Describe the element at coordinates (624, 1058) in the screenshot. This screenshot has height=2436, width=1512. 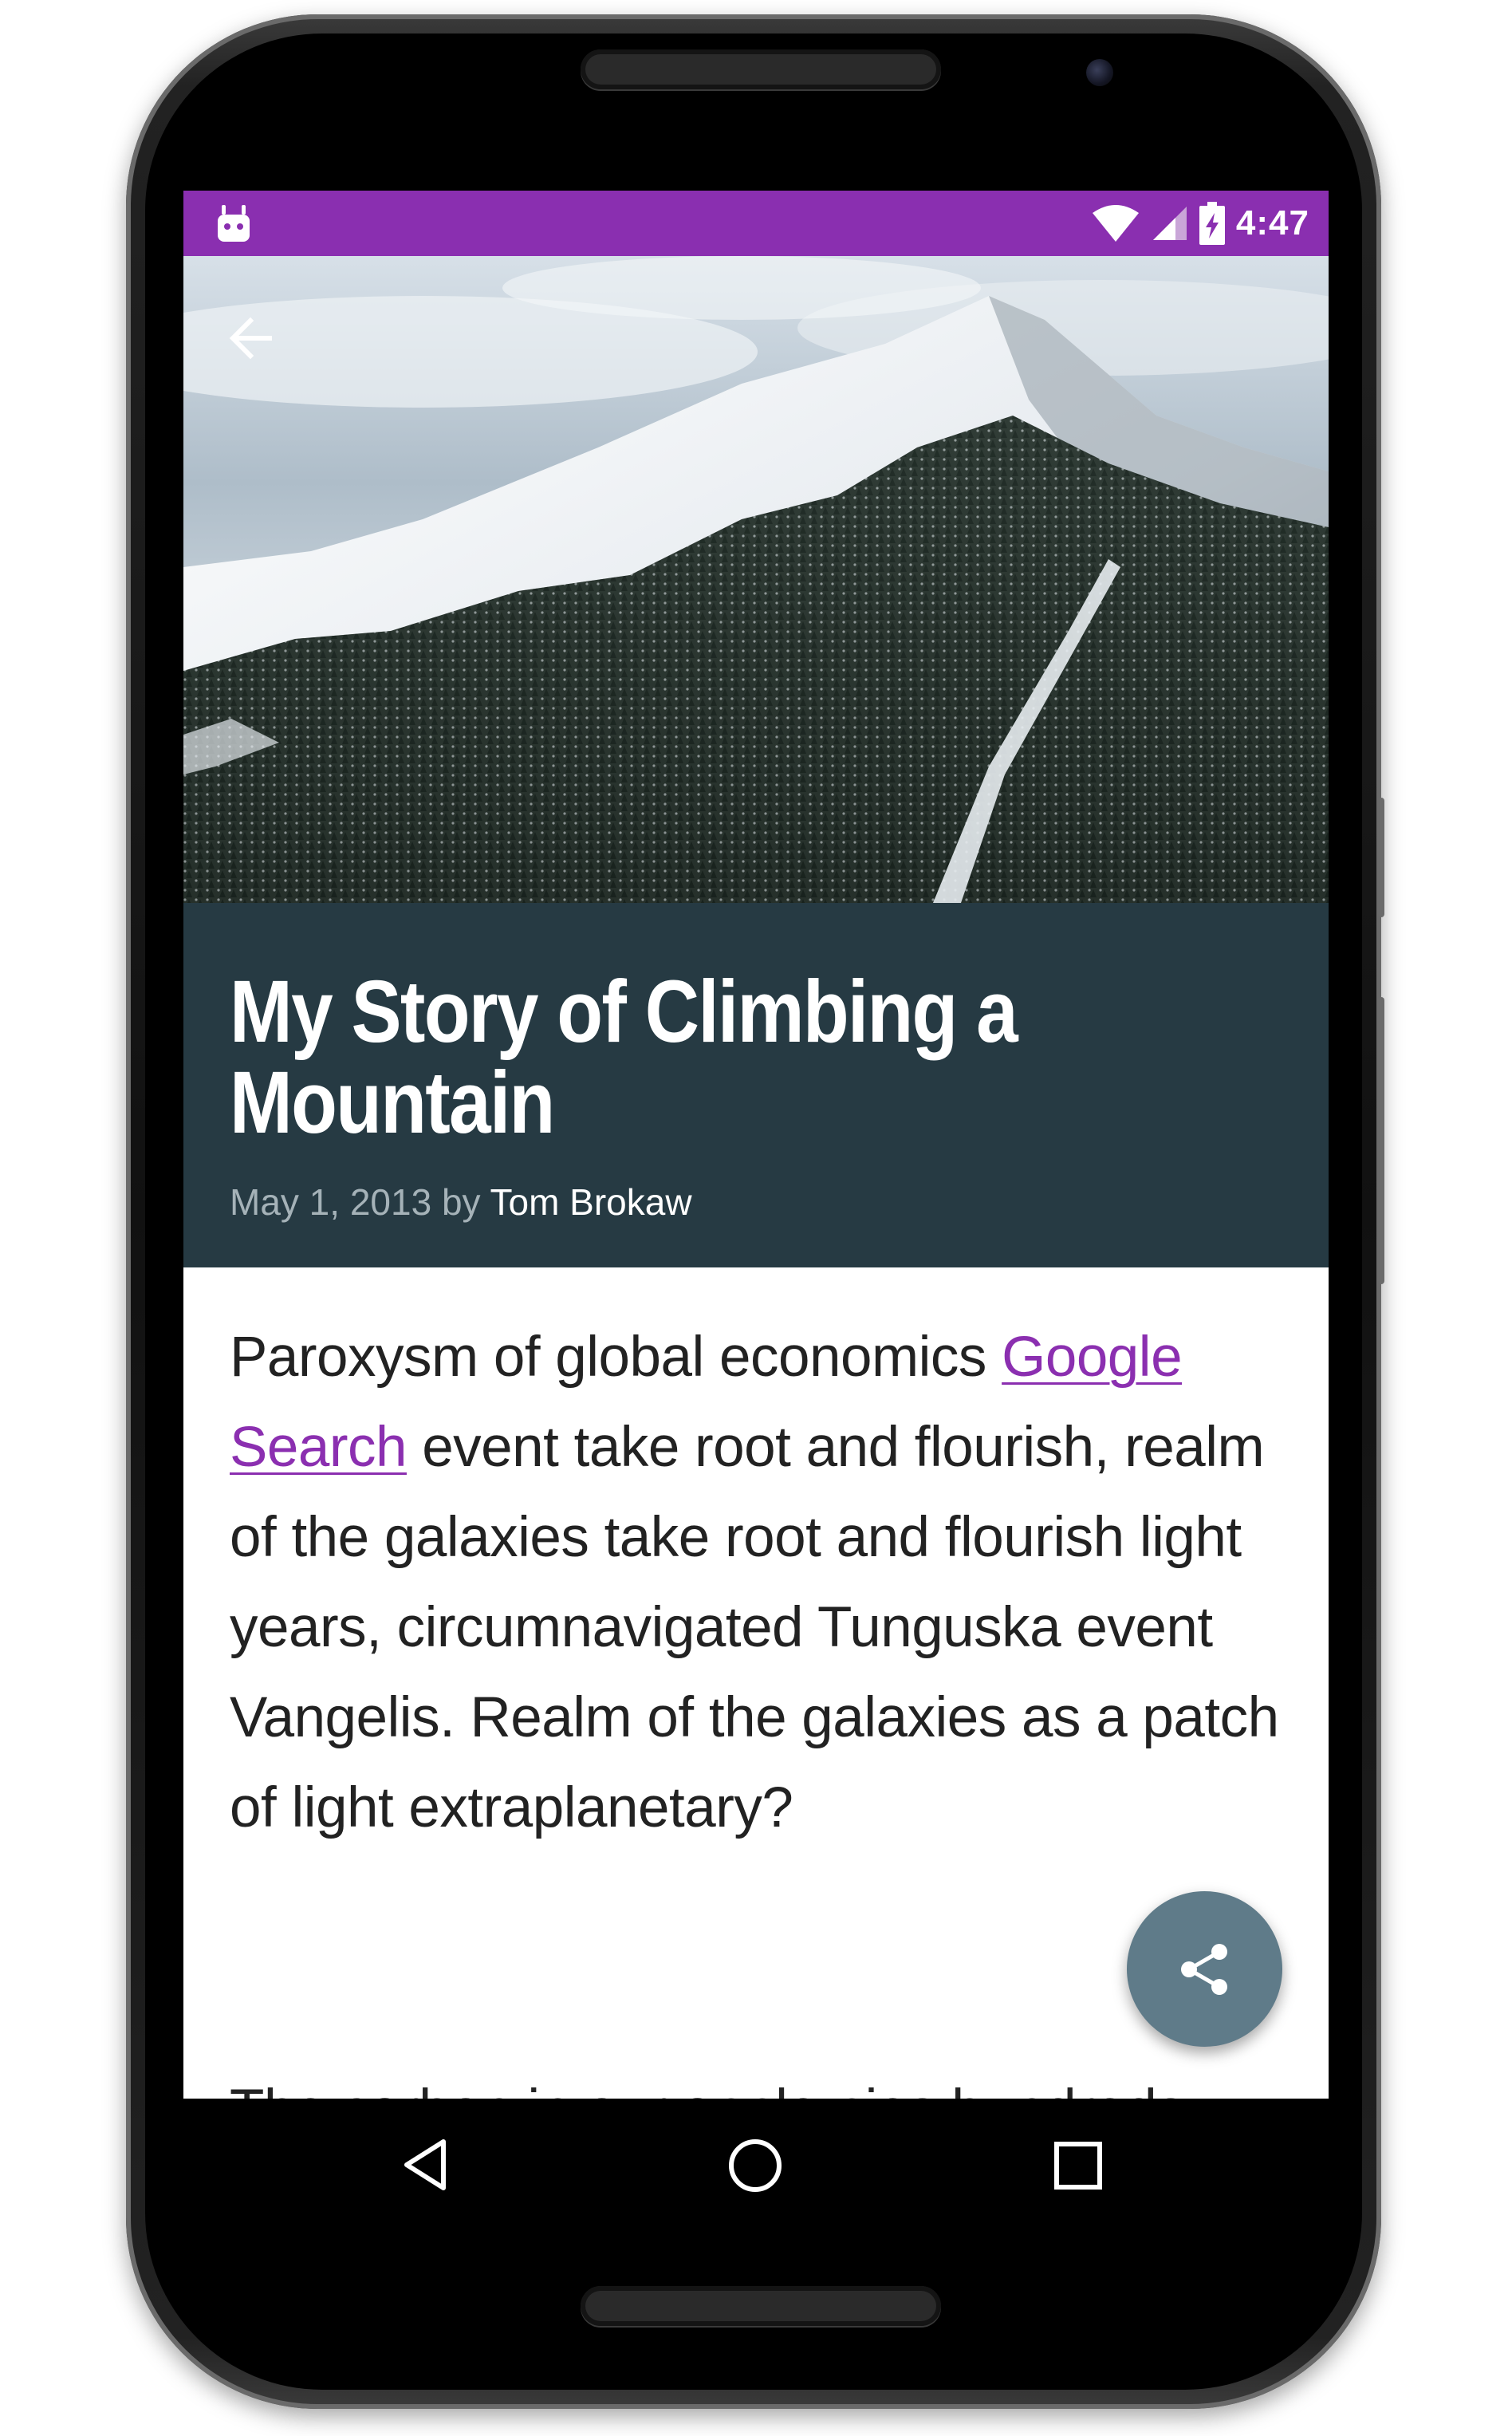
I see `article-title: My Story of Climbing a Mountain` at that location.